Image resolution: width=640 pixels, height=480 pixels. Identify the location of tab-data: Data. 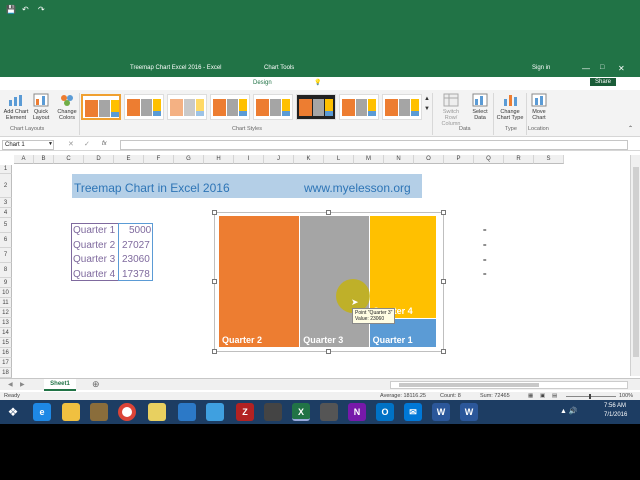
(177, 82).